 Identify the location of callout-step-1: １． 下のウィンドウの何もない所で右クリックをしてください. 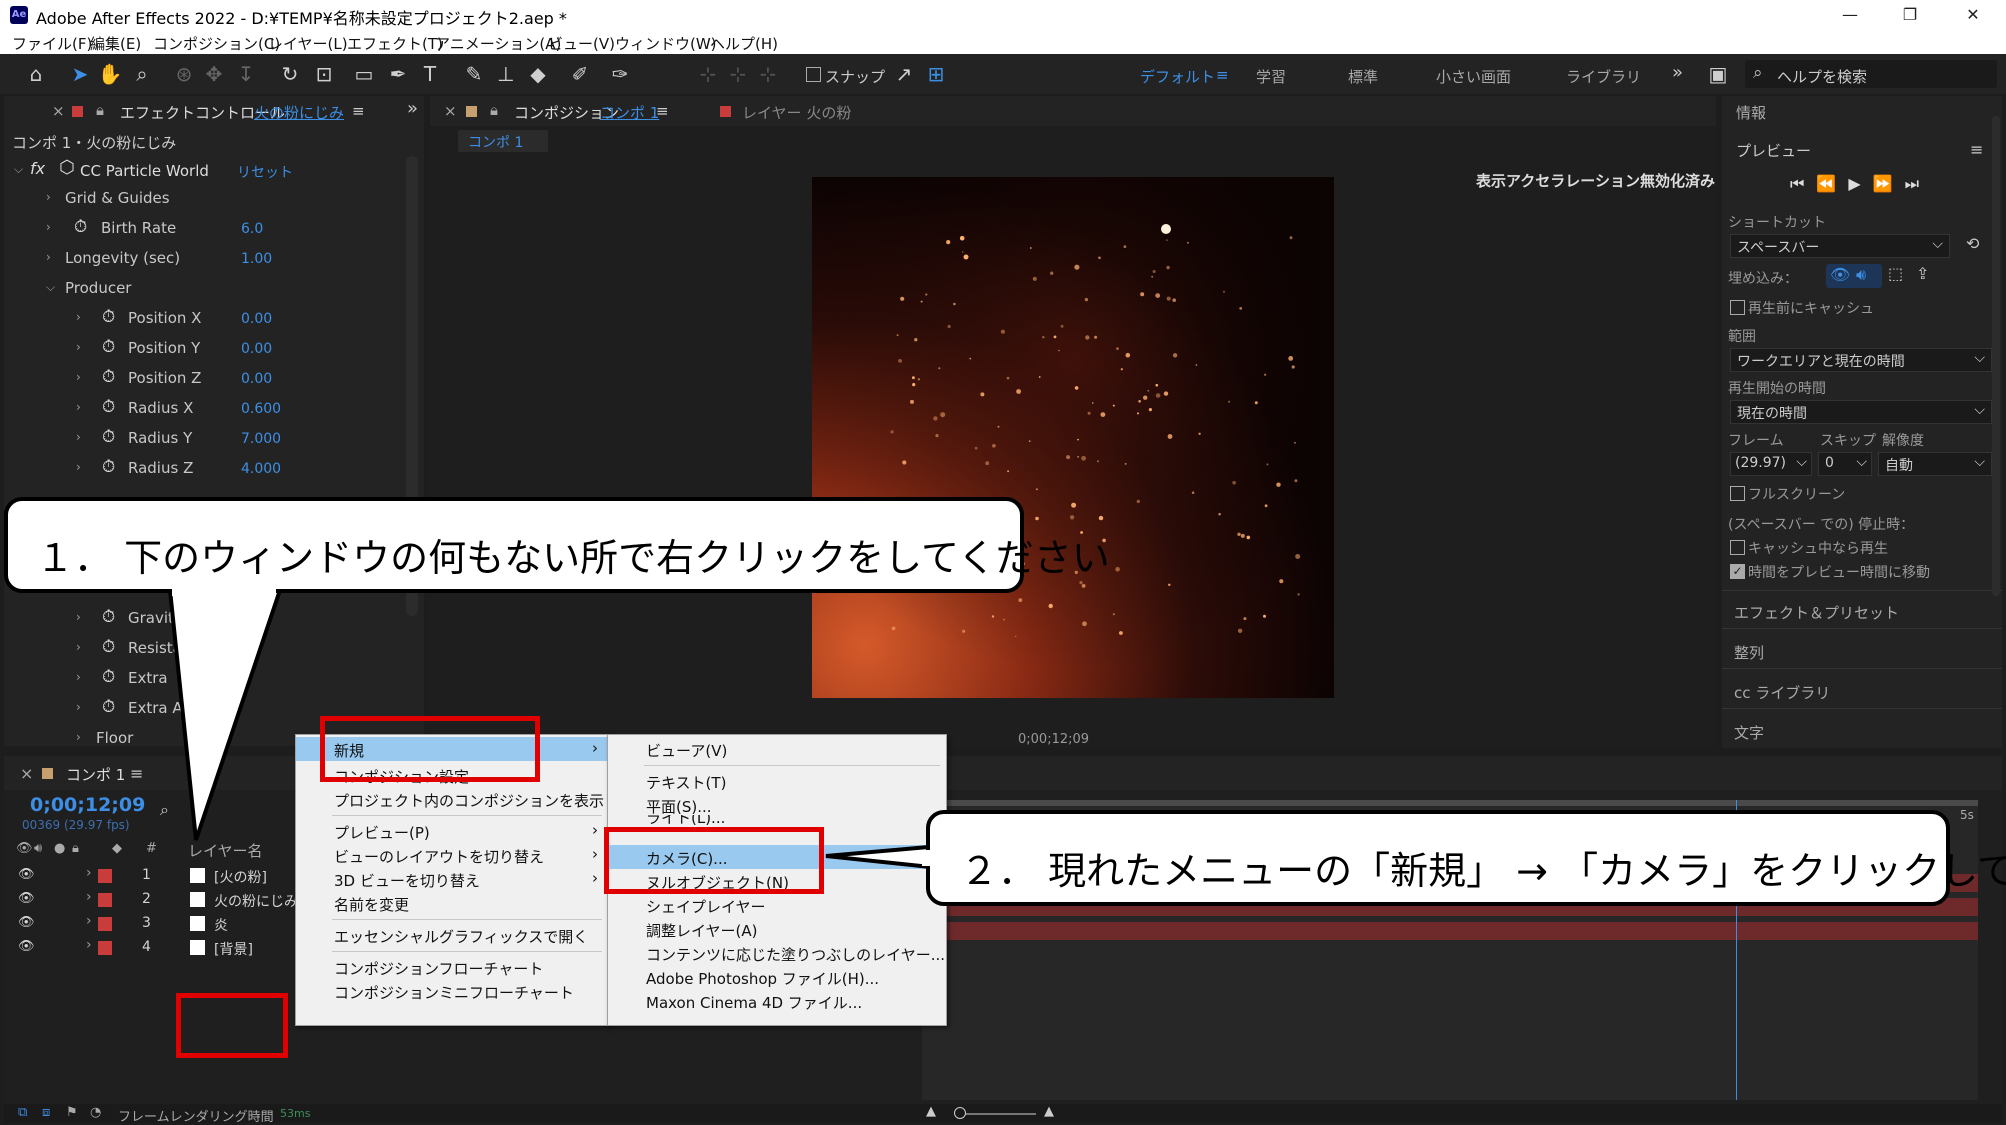
(557, 545).